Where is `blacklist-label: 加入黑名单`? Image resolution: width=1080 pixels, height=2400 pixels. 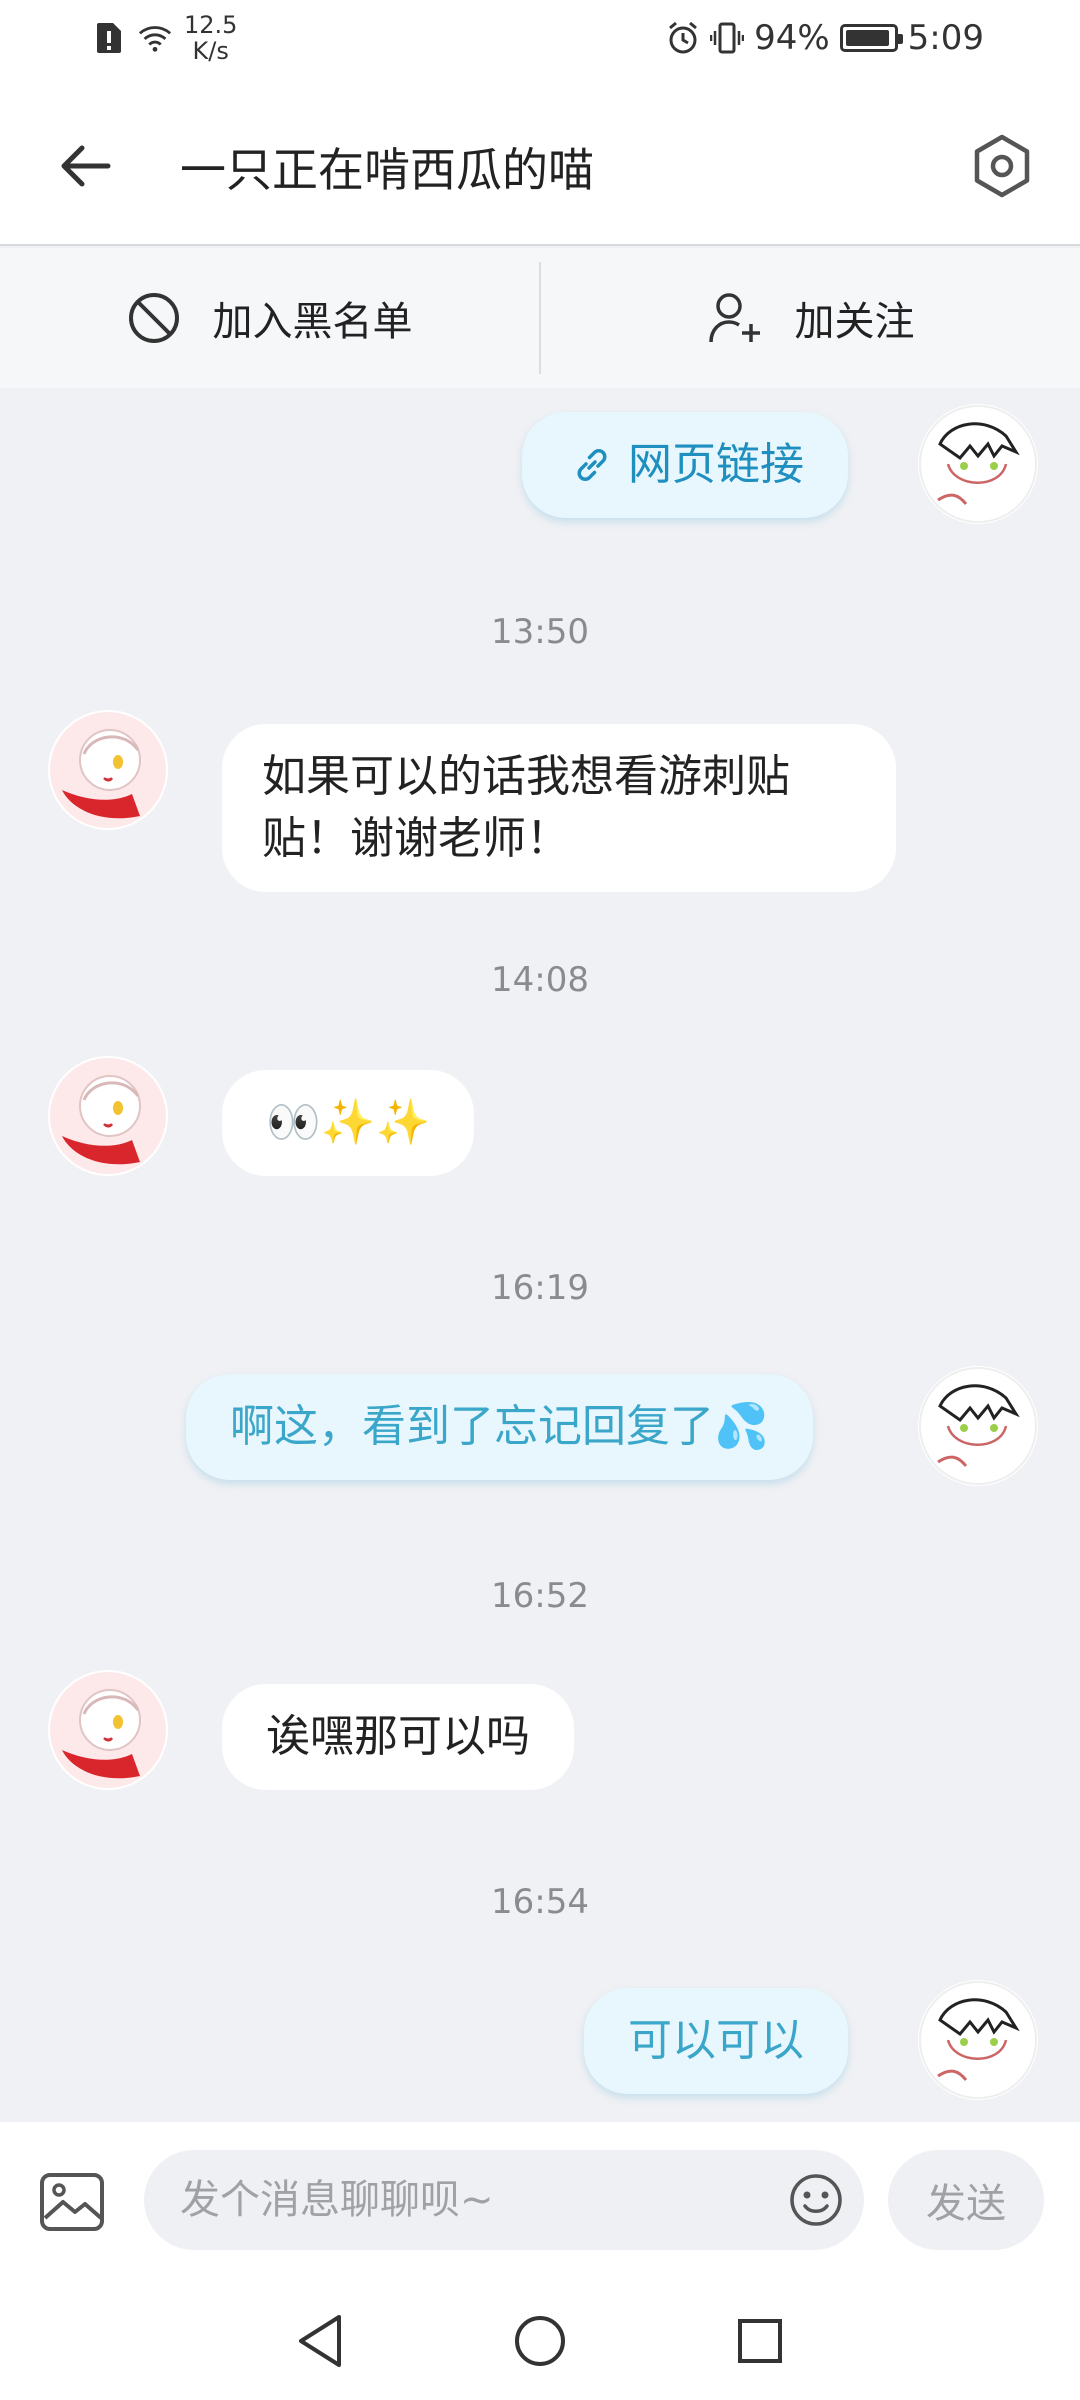
blacklist-label: 加入黑名单 is located at coordinates (312, 322).